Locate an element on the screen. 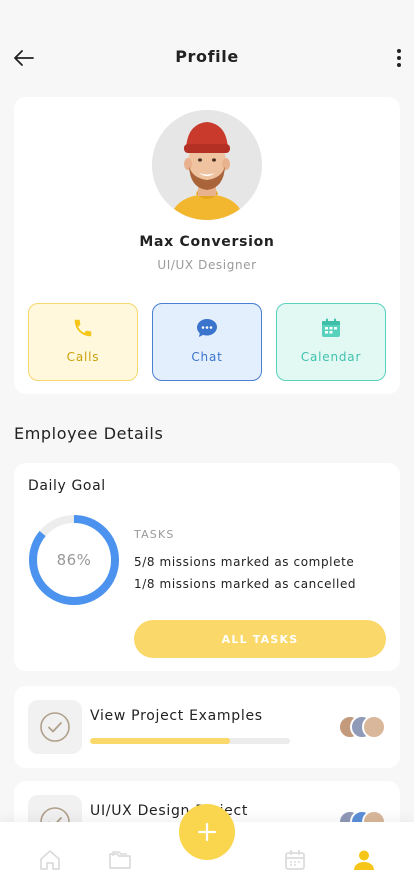 This screenshot has height=896, width=414. project-progress is located at coordinates (190, 741).